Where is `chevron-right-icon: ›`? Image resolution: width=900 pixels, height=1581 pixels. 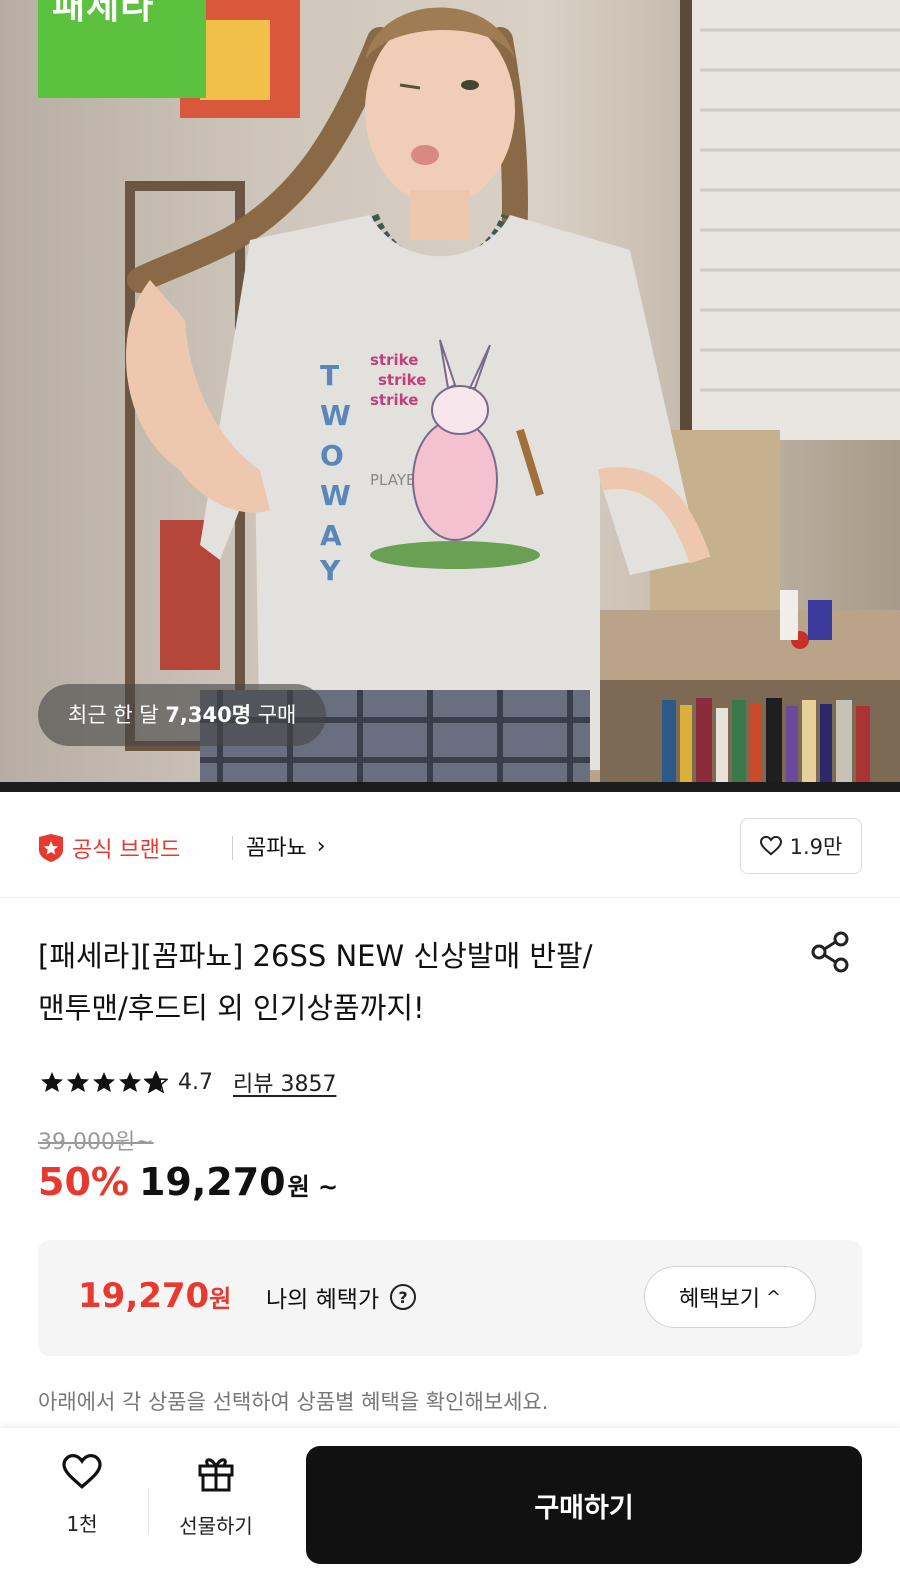
chevron-right-icon: › is located at coordinates (321, 846).